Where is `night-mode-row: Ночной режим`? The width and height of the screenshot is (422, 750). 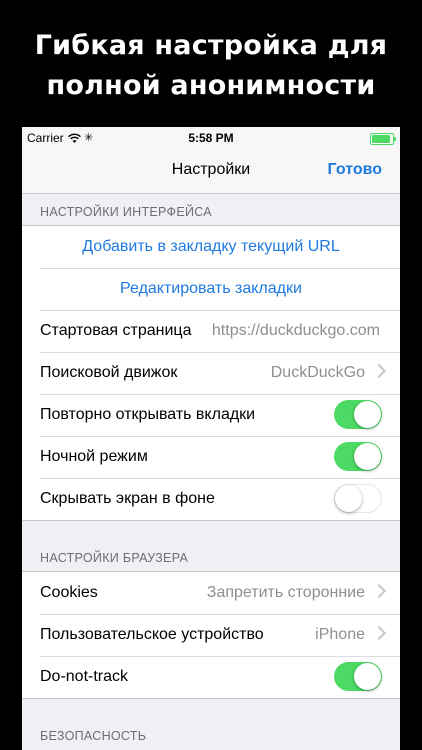 night-mode-row: Ночной режим is located at coordinates (211, 457).